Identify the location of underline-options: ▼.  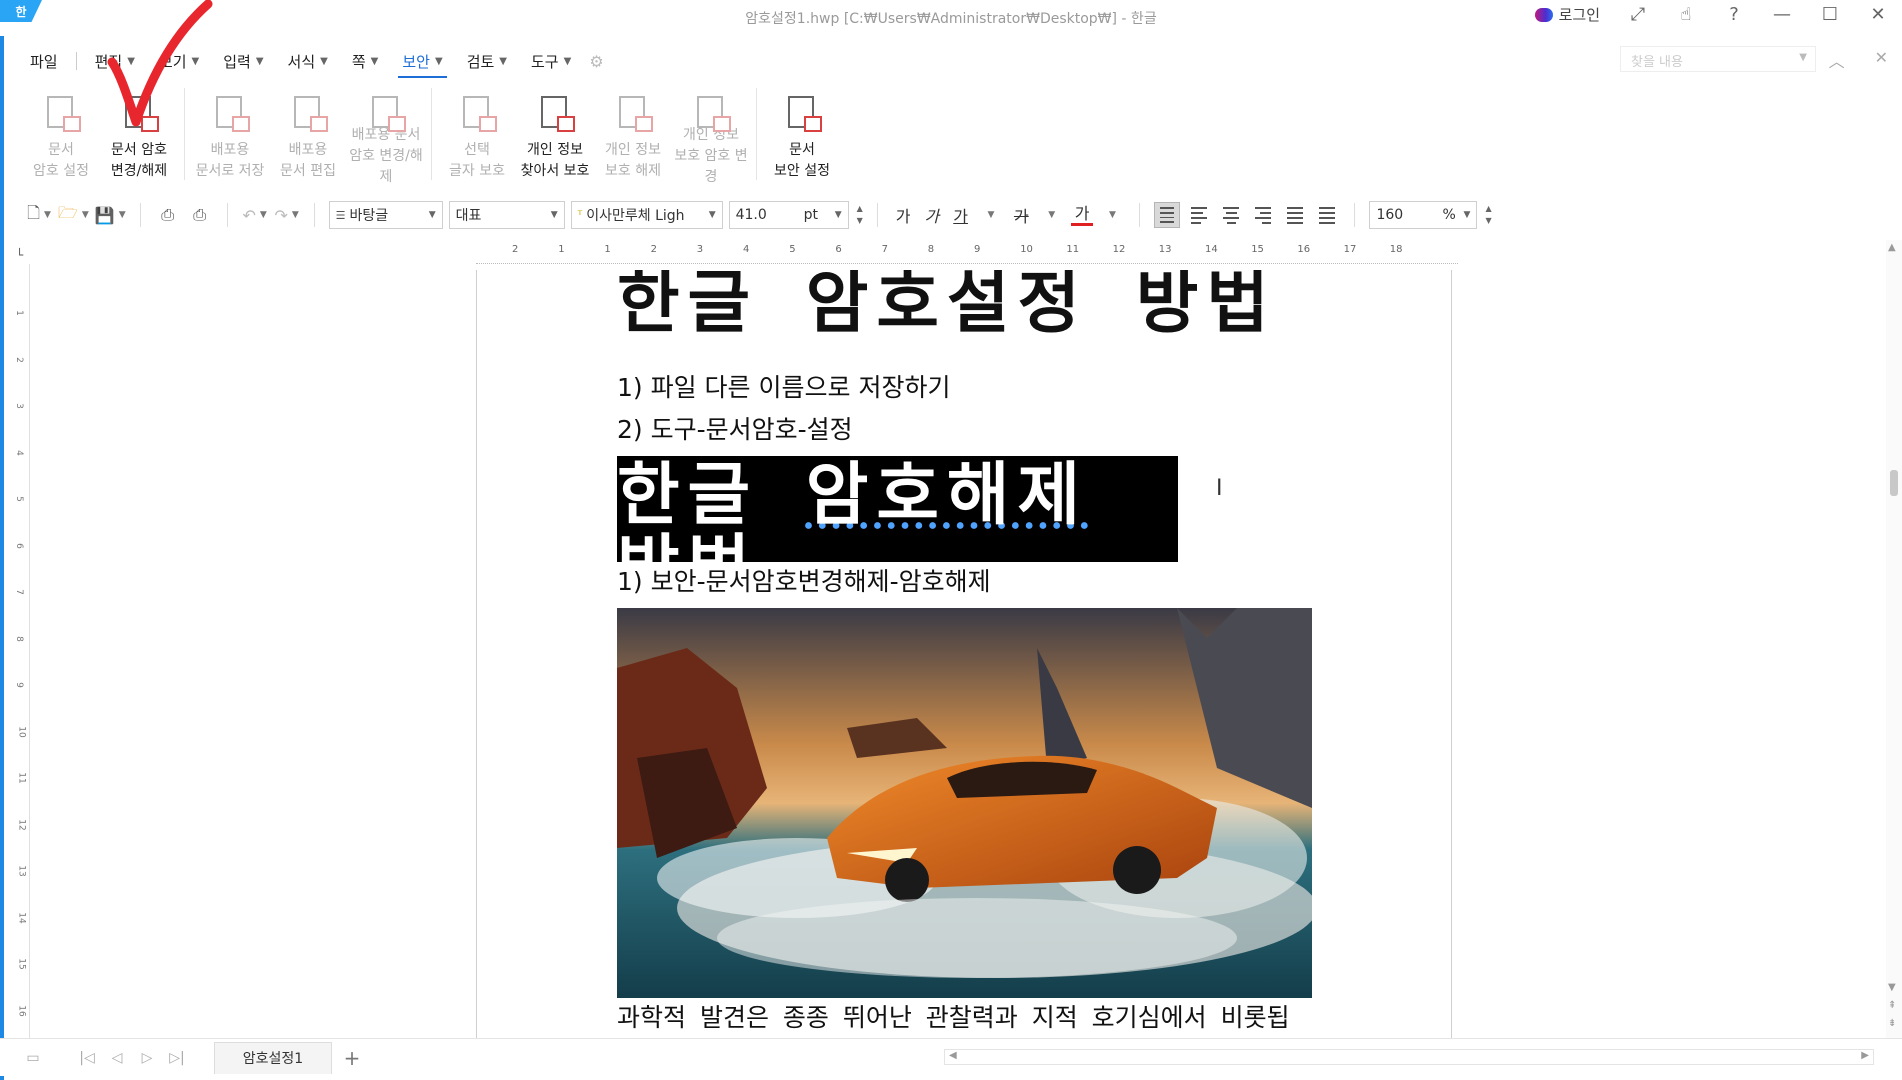
(991, 215).